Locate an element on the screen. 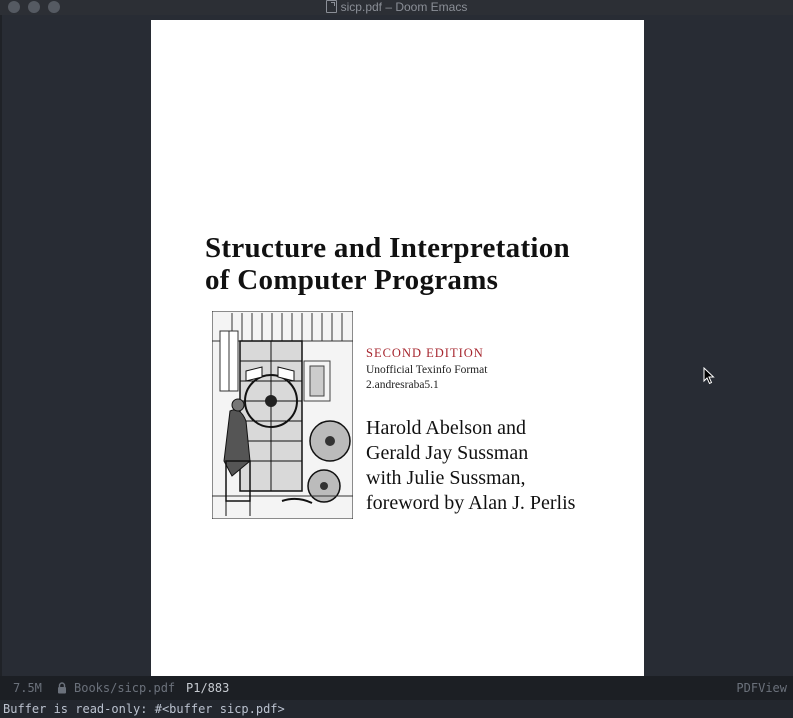 The image size is (793, 718). window-title: sicp.pdf – Doom Emacs is located at coordinates (396, 7).